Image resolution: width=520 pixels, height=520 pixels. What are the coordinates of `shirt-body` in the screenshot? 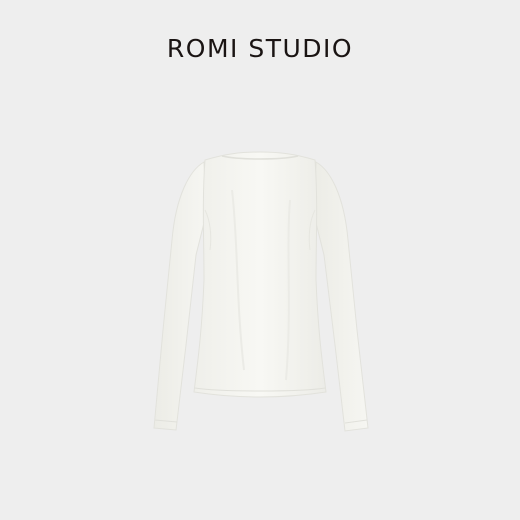 It's located at (260, 274).